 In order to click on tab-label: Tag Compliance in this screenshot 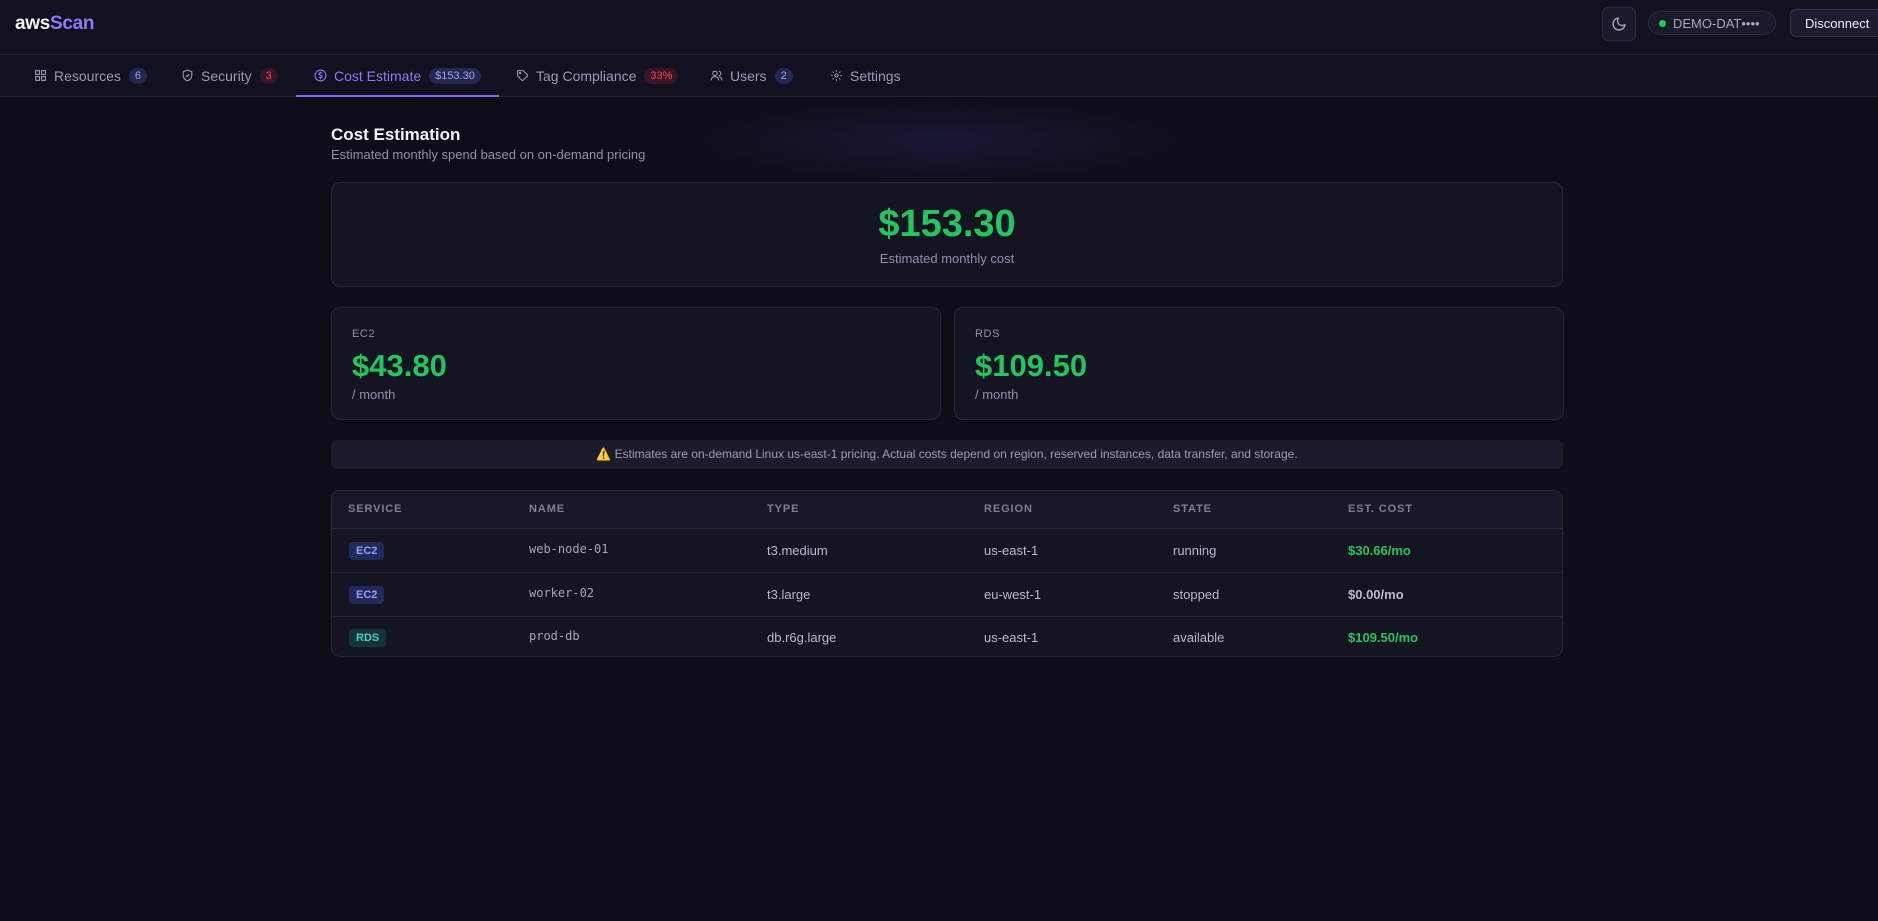, I will do `click(586, 75)`.